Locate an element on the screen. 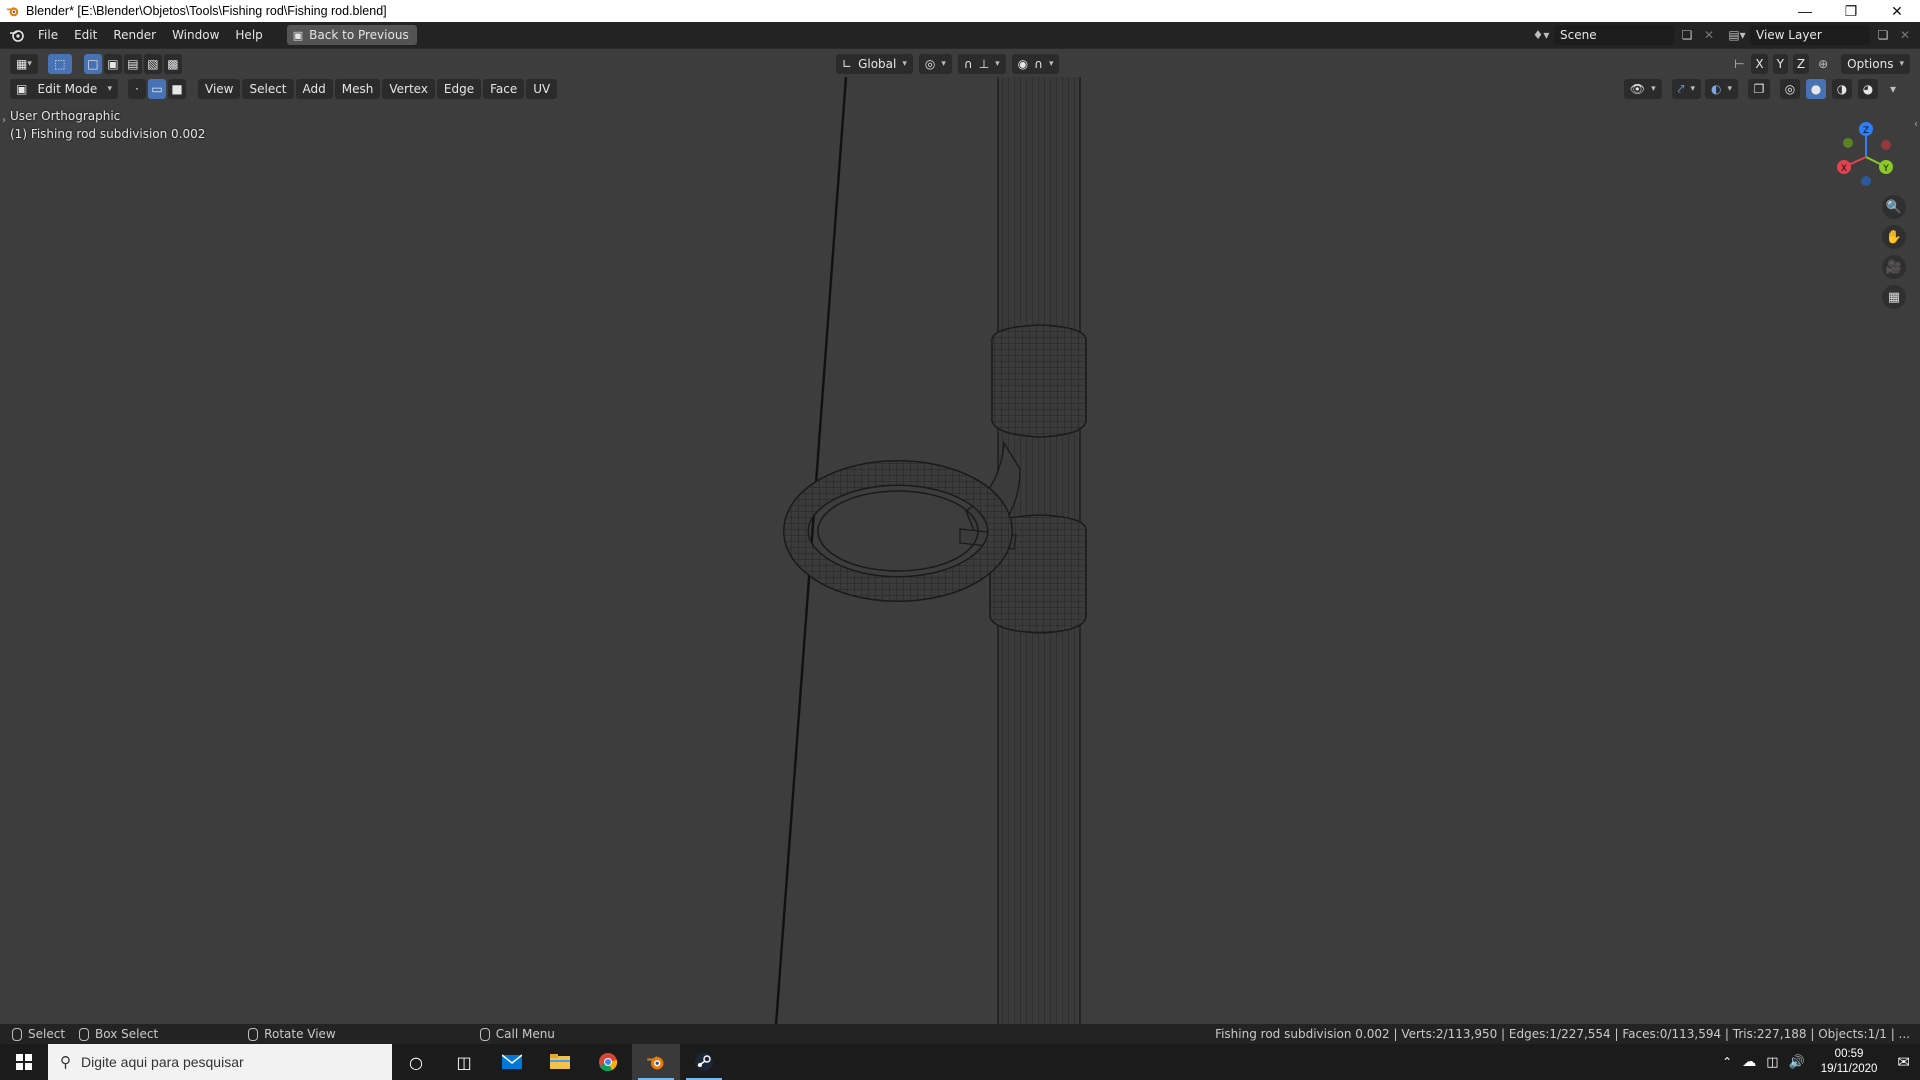 The width and height of the screenshot is (1920, 1080). restore-button: ❐ is located at coordinates (1851, 11).